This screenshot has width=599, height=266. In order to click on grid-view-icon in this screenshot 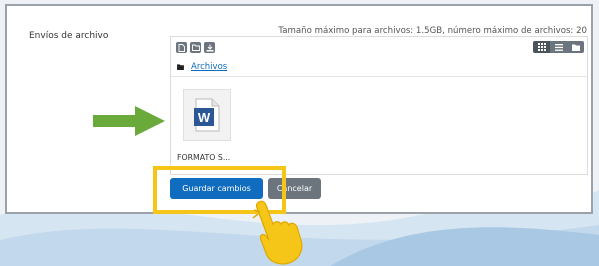, I will do `click(541, 47)`.